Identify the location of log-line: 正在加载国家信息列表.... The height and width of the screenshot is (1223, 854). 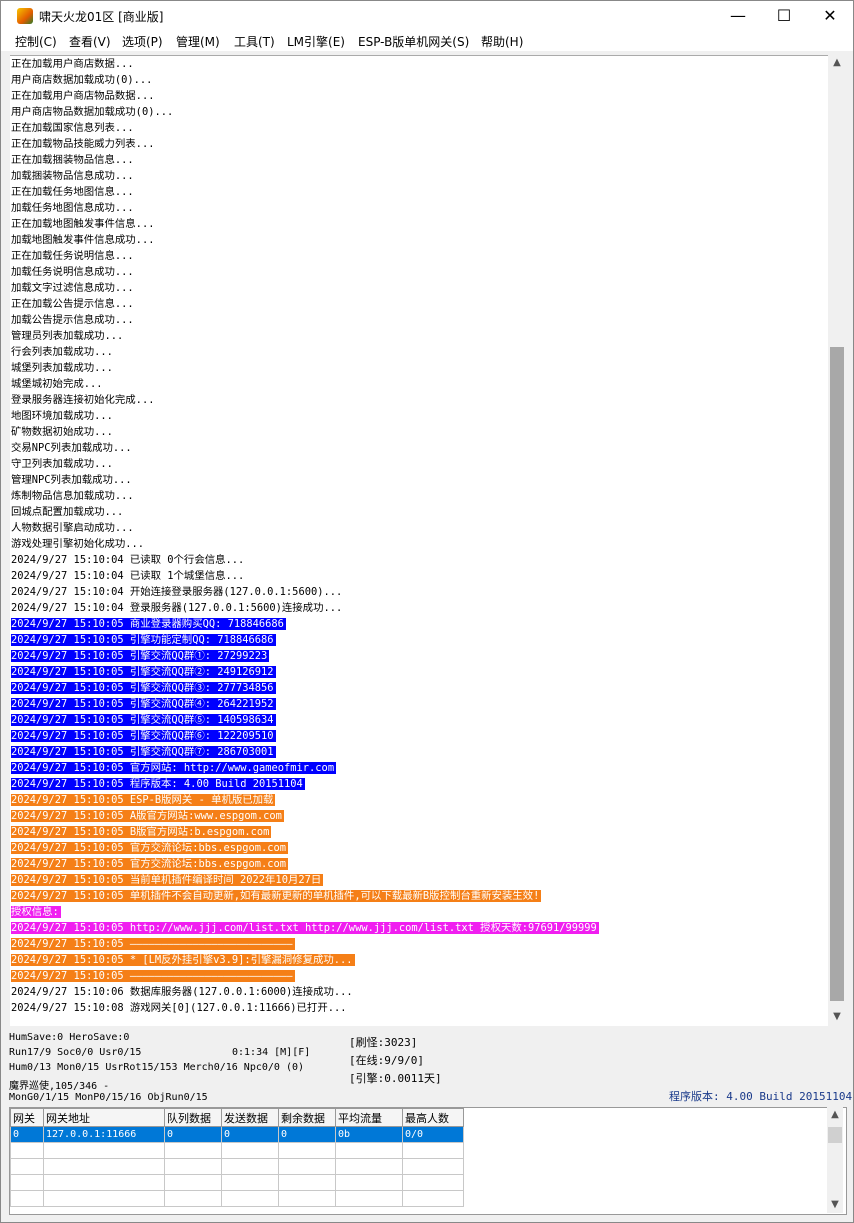
(419, 128).